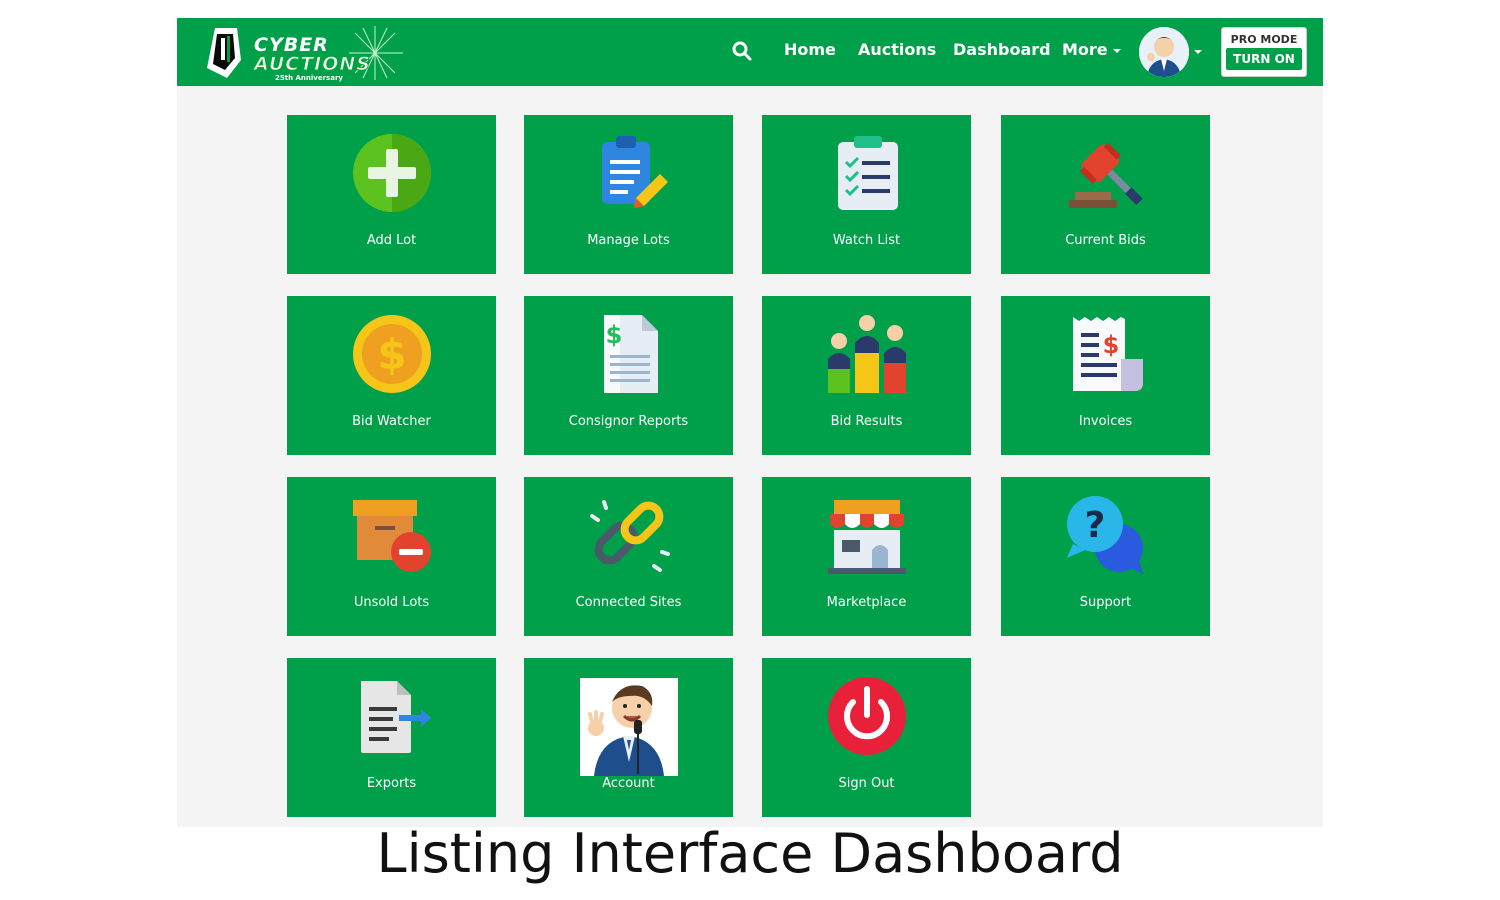 This screenshot has height=900, width=1500. What do you see at coordinates (312, 64) in the screenshot?
I see `brand-name-line2: AUCTIONS` at bounding box center [312, 64].